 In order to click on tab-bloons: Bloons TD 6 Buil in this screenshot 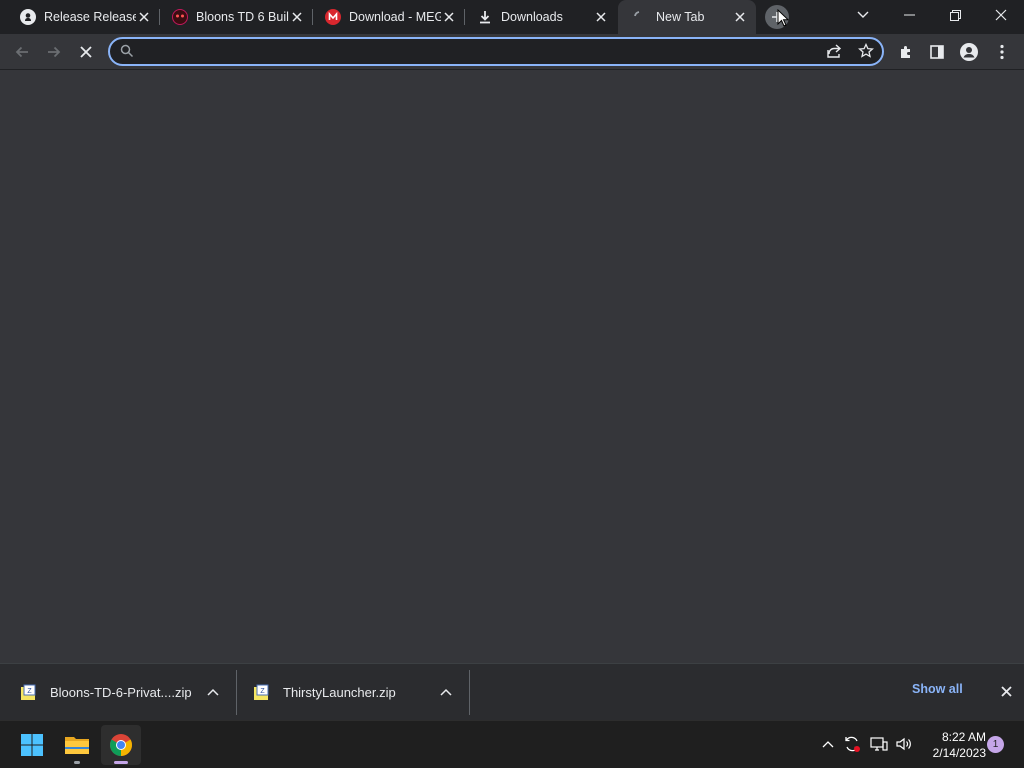, I will do `click(236, 17)`.